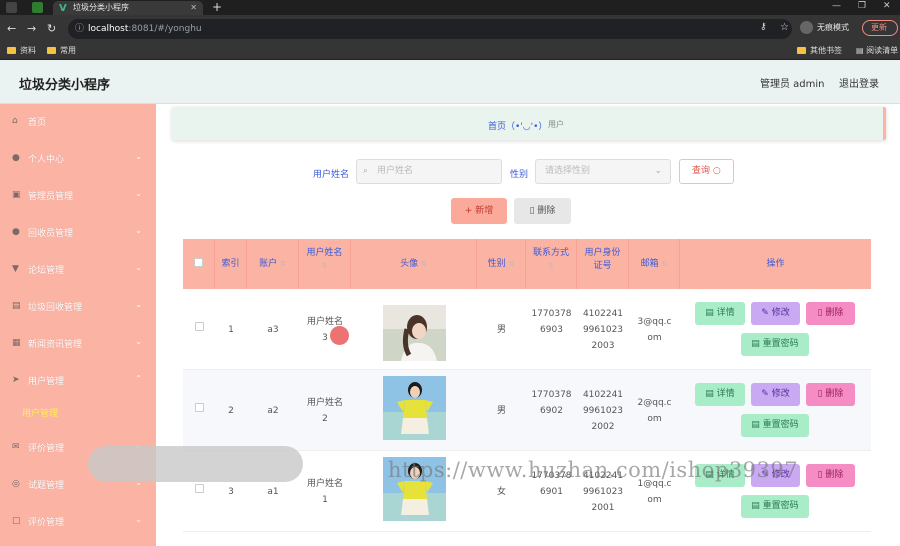  What do you see at coordinates (603, 264) in the screenshot?
I see `header-idno: 用户身份证号` at bounding box center [603, 264].